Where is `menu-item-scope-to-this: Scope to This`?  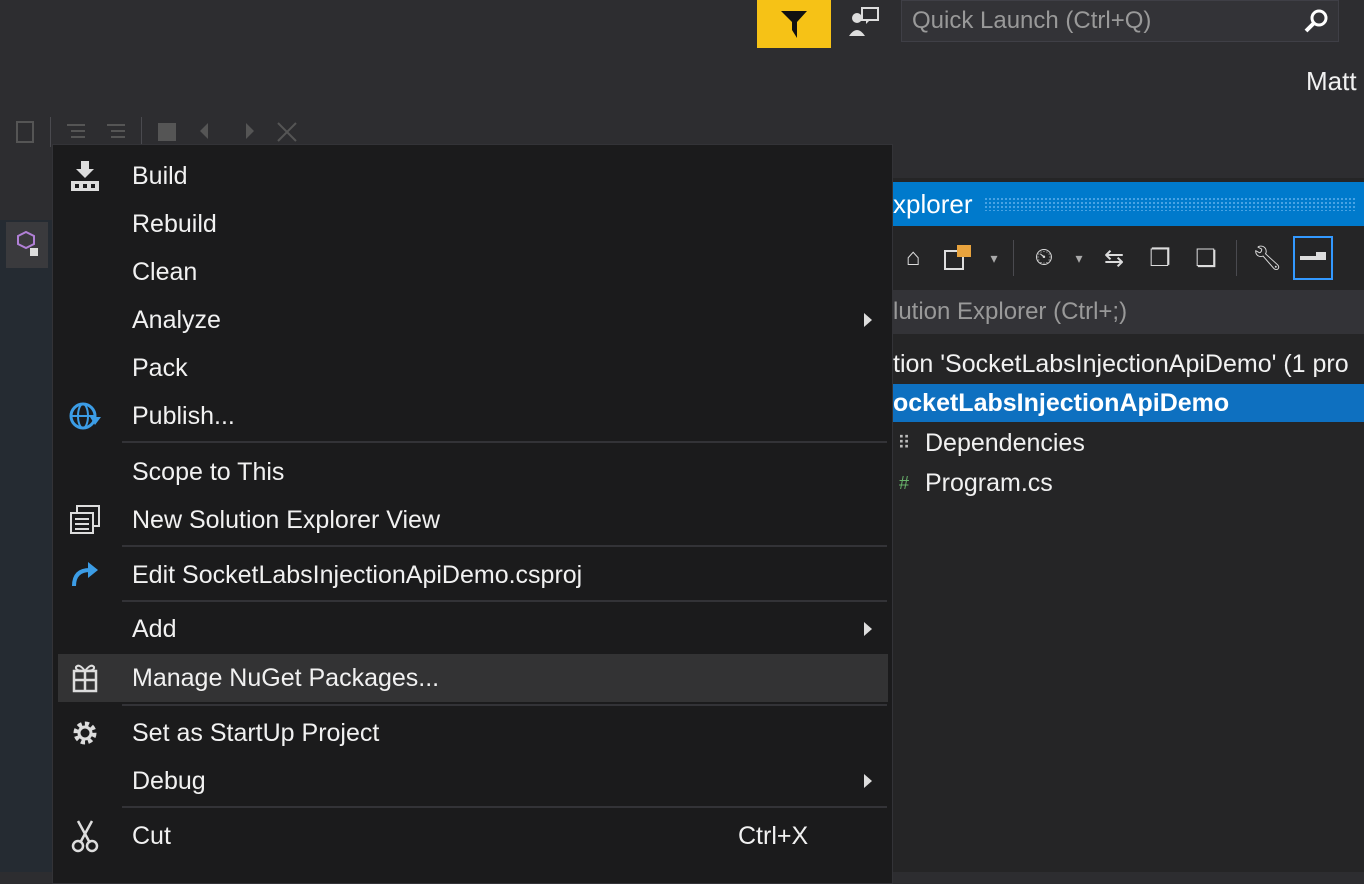
menu-item-scope-to-this: Scope to This is located at coordinates (473, 472).